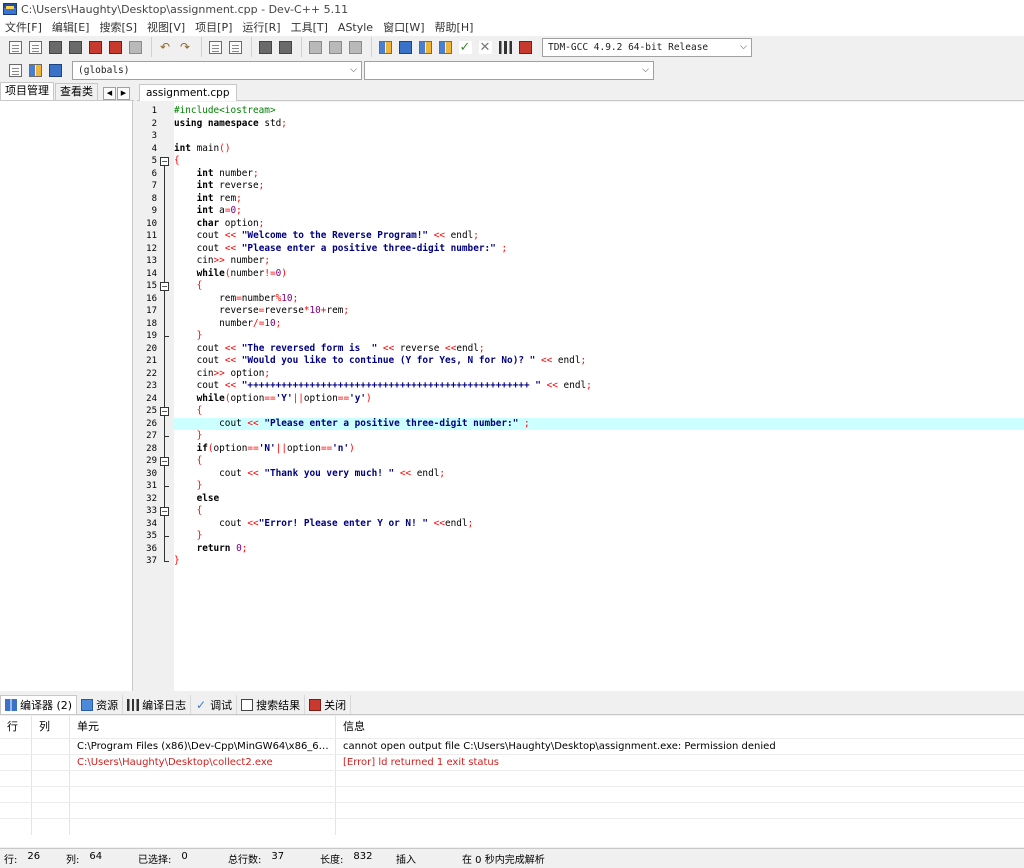 Image resolution: width=1024 pixels, height=868 pixels. What do you see at coordinates (214, 704) in the screenshot?
I see `tab-debug: ✓ 调试` at bounding box center [214, 704].